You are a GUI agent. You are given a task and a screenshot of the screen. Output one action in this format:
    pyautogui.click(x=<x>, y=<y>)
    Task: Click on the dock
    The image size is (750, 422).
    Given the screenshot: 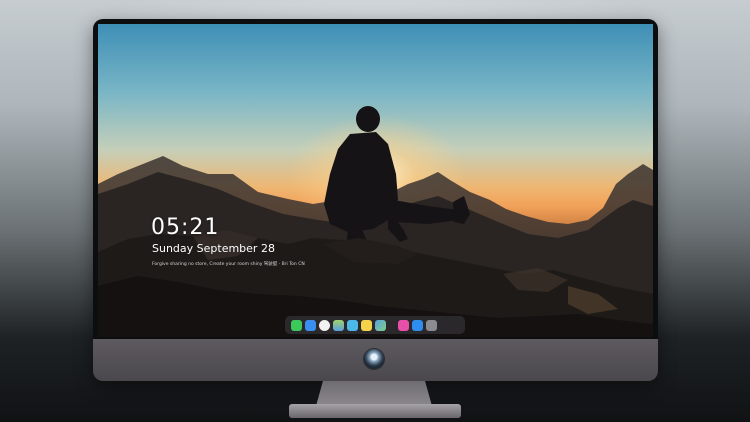 What is the action you would take?
    pyautogui.click(x=375, y=325)
    